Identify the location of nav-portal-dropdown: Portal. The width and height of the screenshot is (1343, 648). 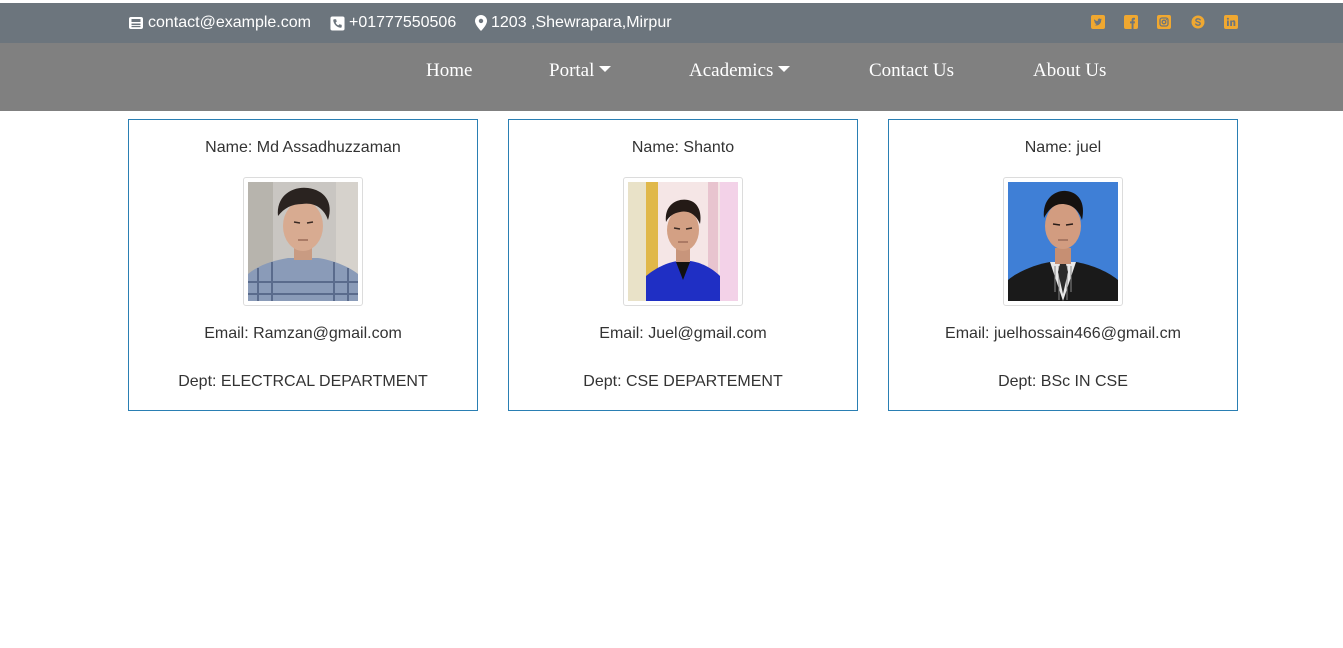
(580, 71).